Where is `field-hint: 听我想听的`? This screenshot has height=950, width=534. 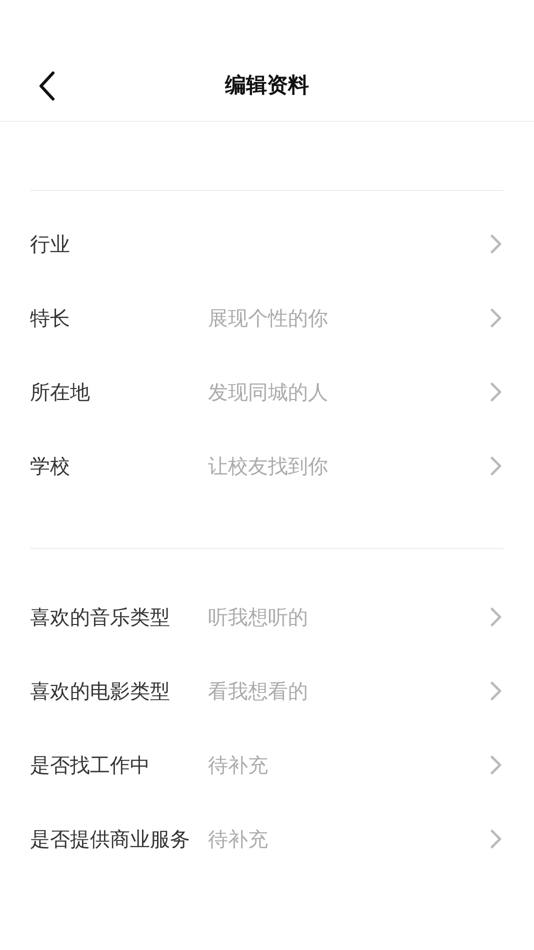 field-hint: 听我想听的 is located at coordinates (258, 617).